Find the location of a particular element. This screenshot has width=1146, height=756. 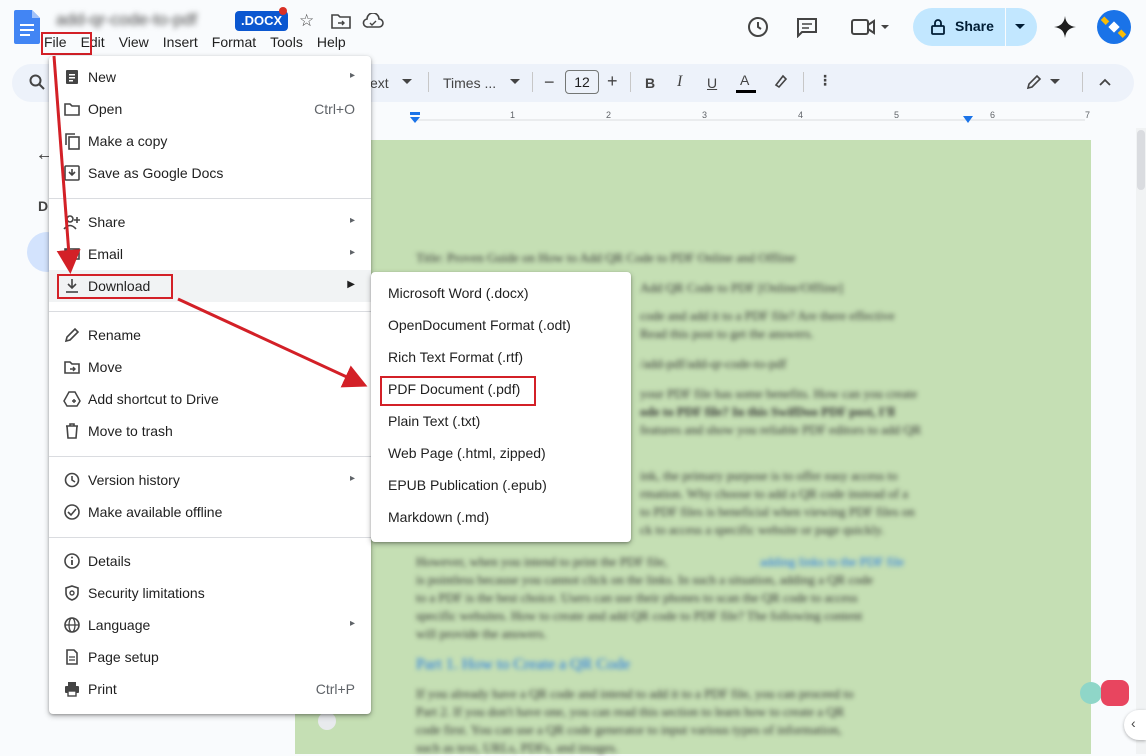

download-option-rtf: Rich Text Format (.rtf) is located at coordinates (501, 357).